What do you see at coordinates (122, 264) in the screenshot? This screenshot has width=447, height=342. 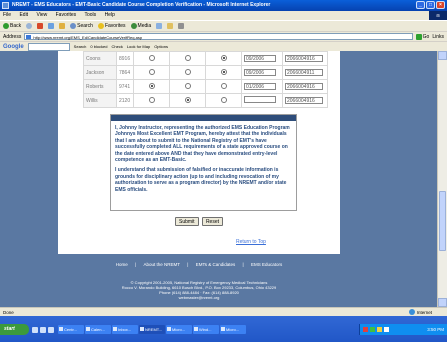 I see `footer-link-home: Home` at bounding box center [122, 264].